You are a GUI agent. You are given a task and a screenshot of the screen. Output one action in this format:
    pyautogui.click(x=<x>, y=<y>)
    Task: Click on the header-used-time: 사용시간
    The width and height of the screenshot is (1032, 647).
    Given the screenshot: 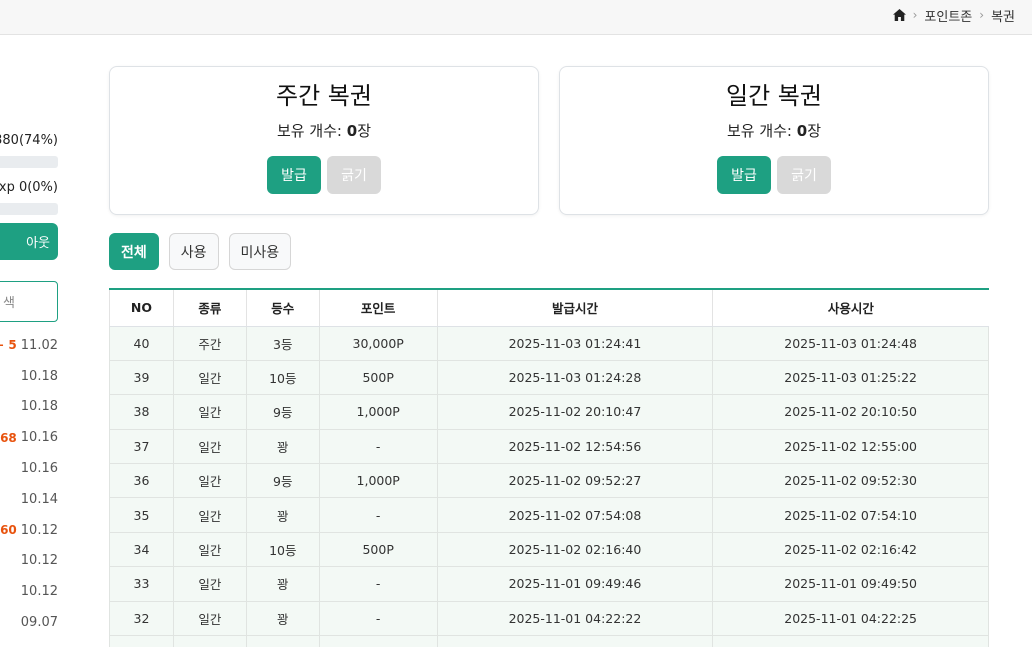 What is the action you would take?
    pyautogui.click(x=850, y=308)
    